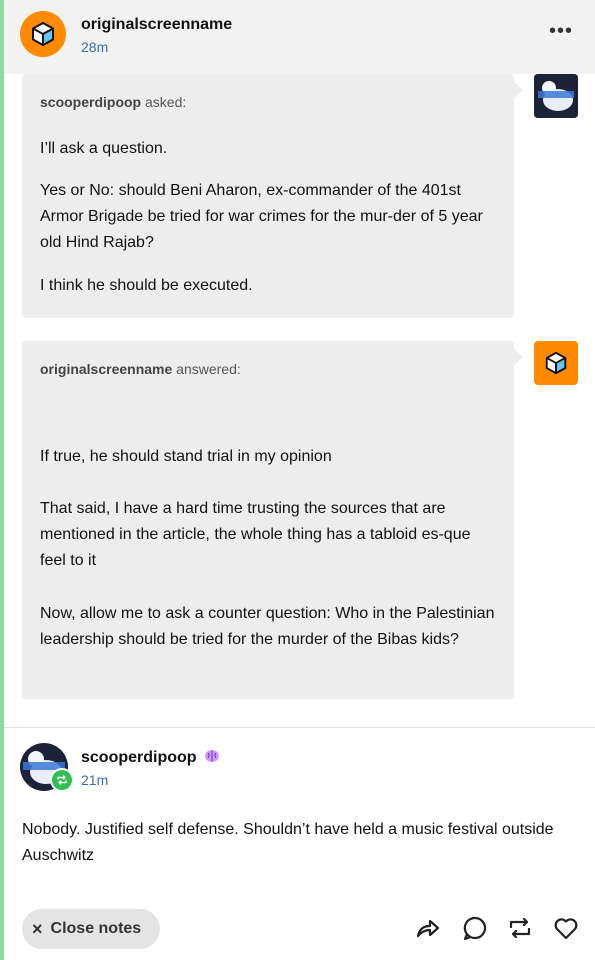 This screenshot has width=595, height=960. Describe the element at coordinates (156, 25) in the screenshot. I see `blog-name: originalscreenname` at that location.